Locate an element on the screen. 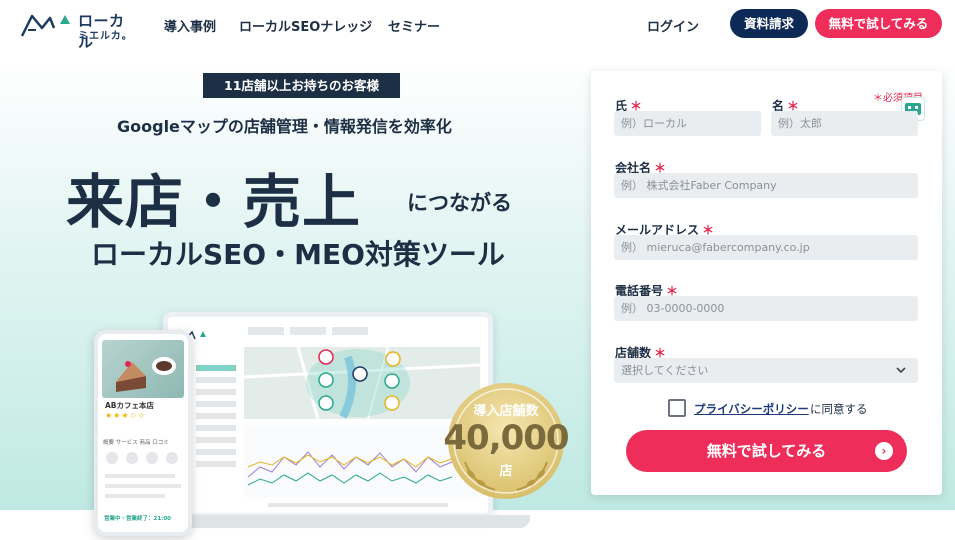 This screenshot has width=955, height=540. header-free-trial-button: 無料で試してみる is located at coordinates (878, 23).